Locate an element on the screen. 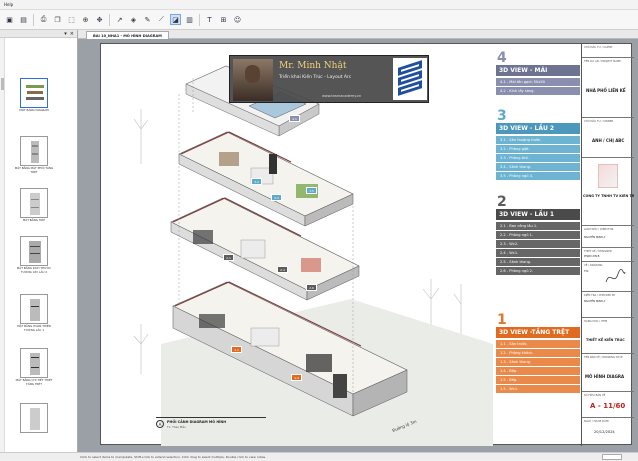 Image resolution: width=638 pixels, height=461 pixels. legend-item: 2.4 - Wc1. is located at coordinates (538, 253).